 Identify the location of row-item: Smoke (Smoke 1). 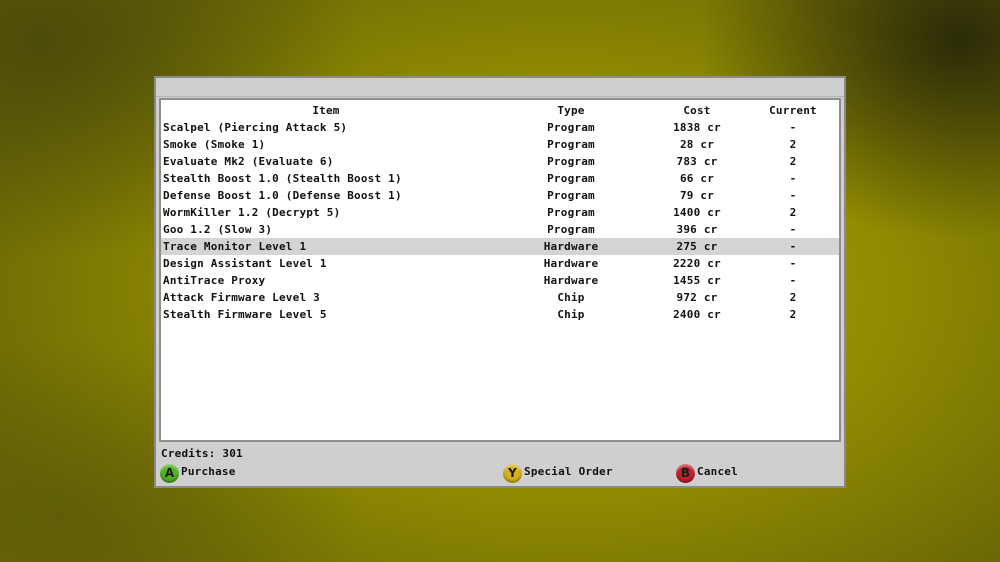
(214, 144).